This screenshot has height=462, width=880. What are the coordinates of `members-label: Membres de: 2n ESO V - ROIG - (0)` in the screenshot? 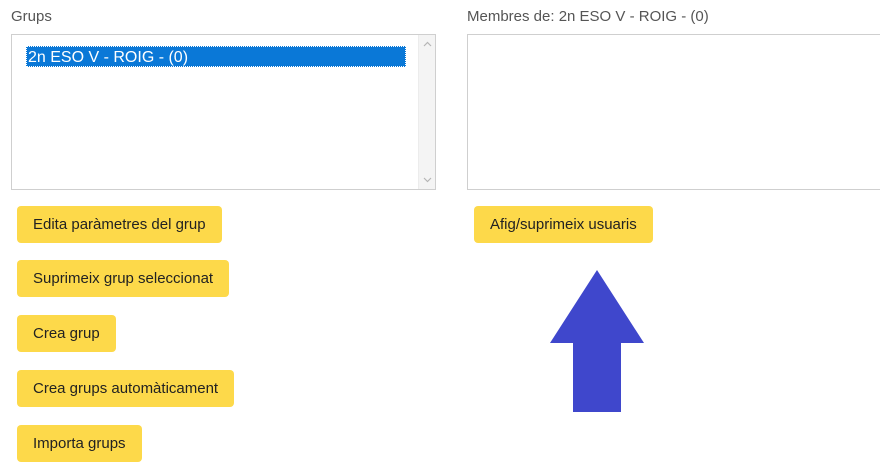 It's located at (588, 16).